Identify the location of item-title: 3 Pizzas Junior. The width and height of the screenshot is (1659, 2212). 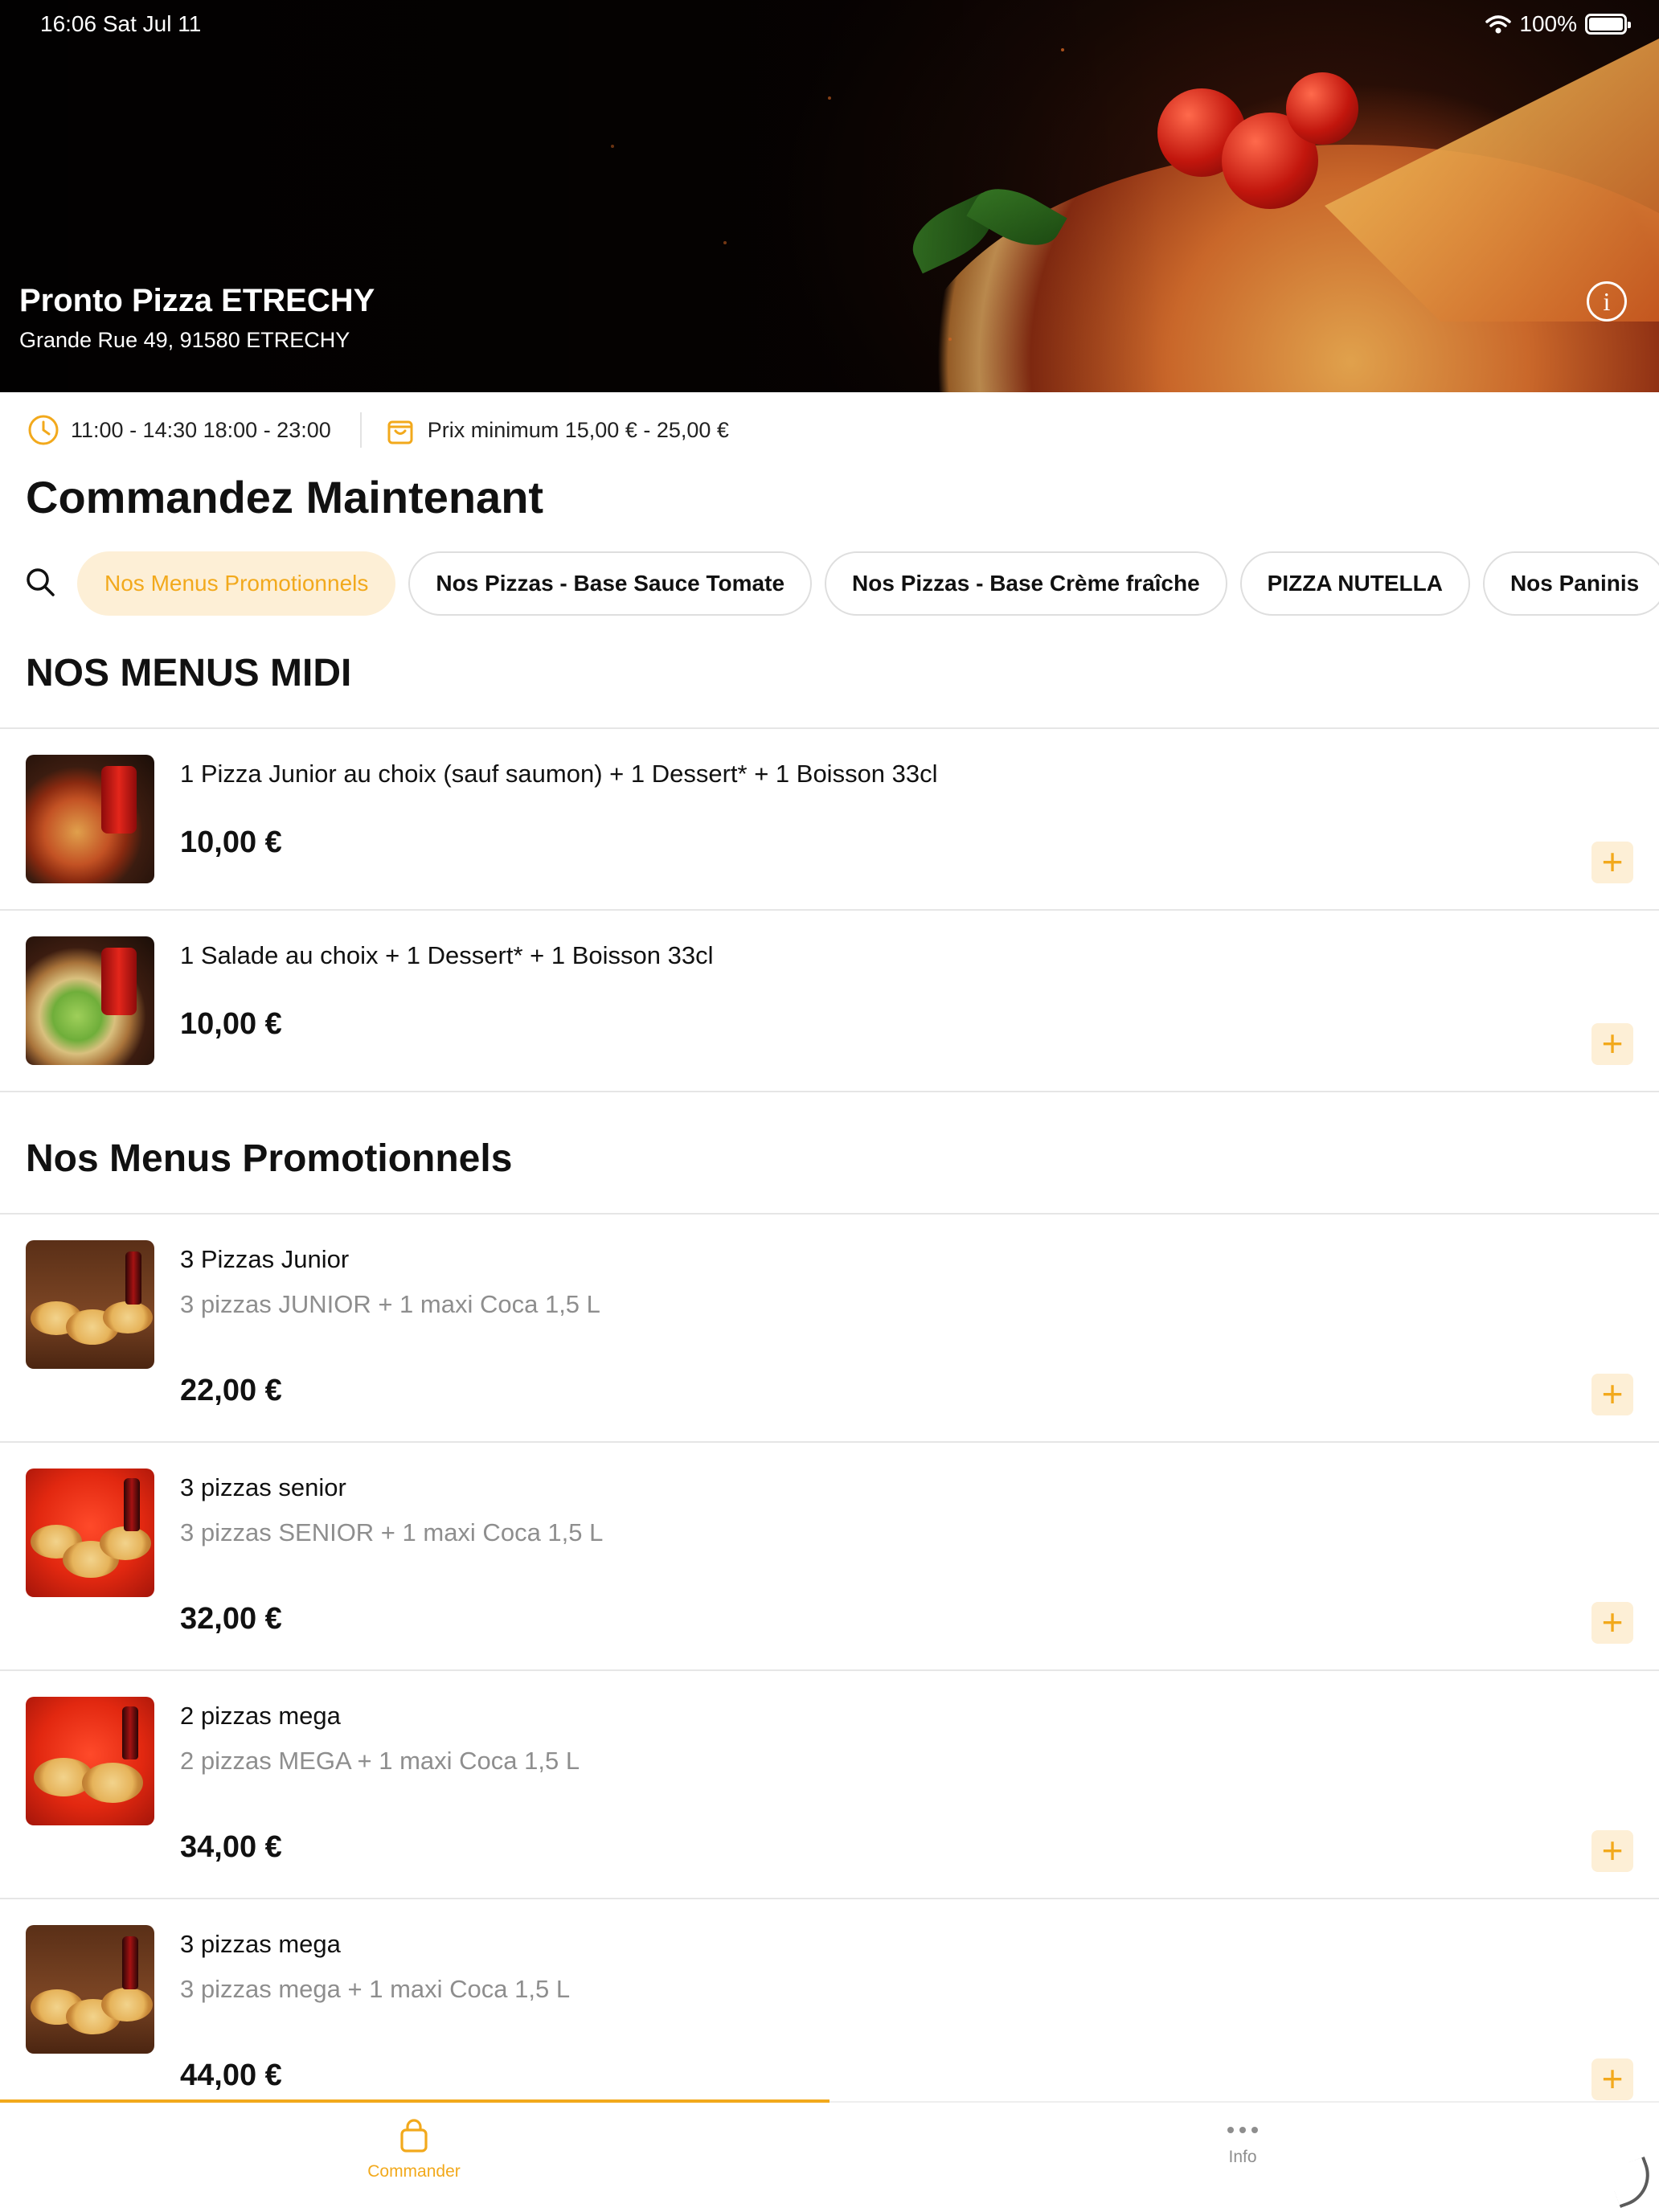
(265, 1259).